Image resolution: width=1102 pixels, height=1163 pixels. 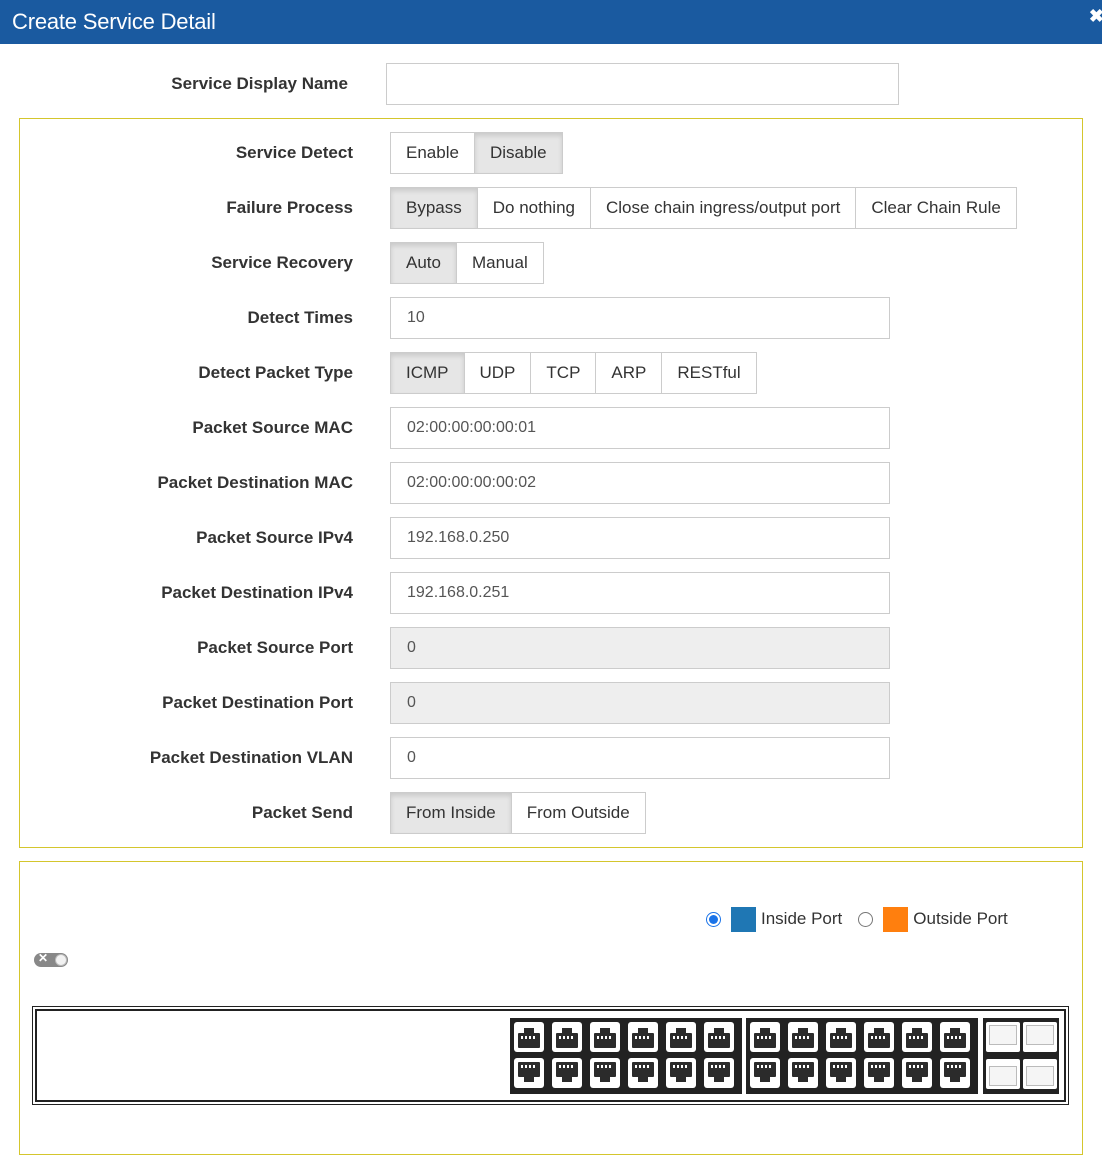 I want to click on sfp-slot-icon, so click(x=1003, y=1035).